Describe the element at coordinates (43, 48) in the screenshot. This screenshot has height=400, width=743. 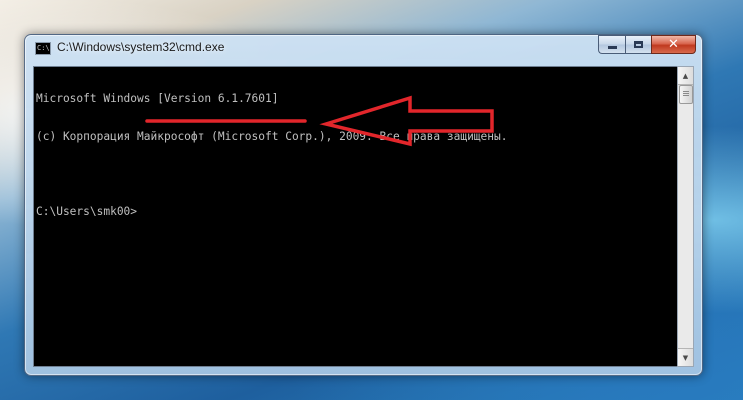
I see `console-icon: C:\` at that location.